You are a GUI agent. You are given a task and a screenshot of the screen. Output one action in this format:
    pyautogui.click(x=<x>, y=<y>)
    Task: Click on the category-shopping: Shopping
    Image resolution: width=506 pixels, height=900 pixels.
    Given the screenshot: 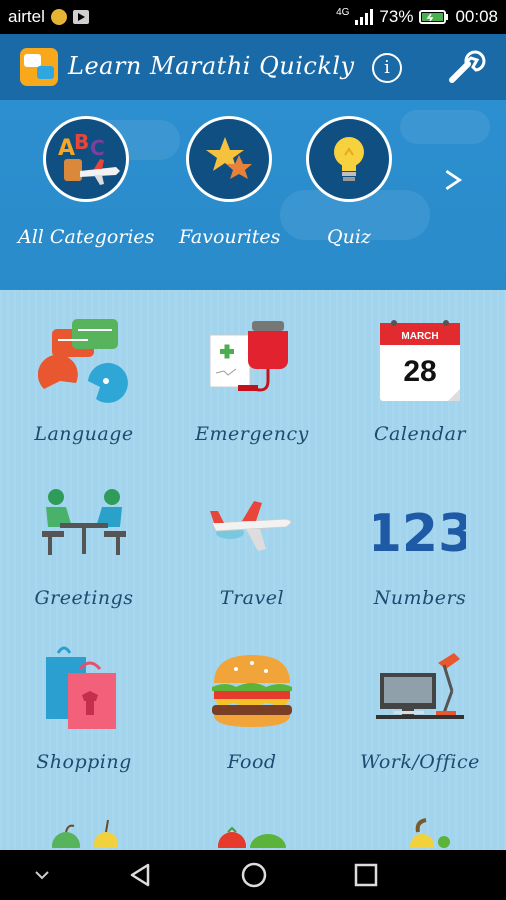 What is the action you would take?
    pyautogui.click(x=84, y=700)
    